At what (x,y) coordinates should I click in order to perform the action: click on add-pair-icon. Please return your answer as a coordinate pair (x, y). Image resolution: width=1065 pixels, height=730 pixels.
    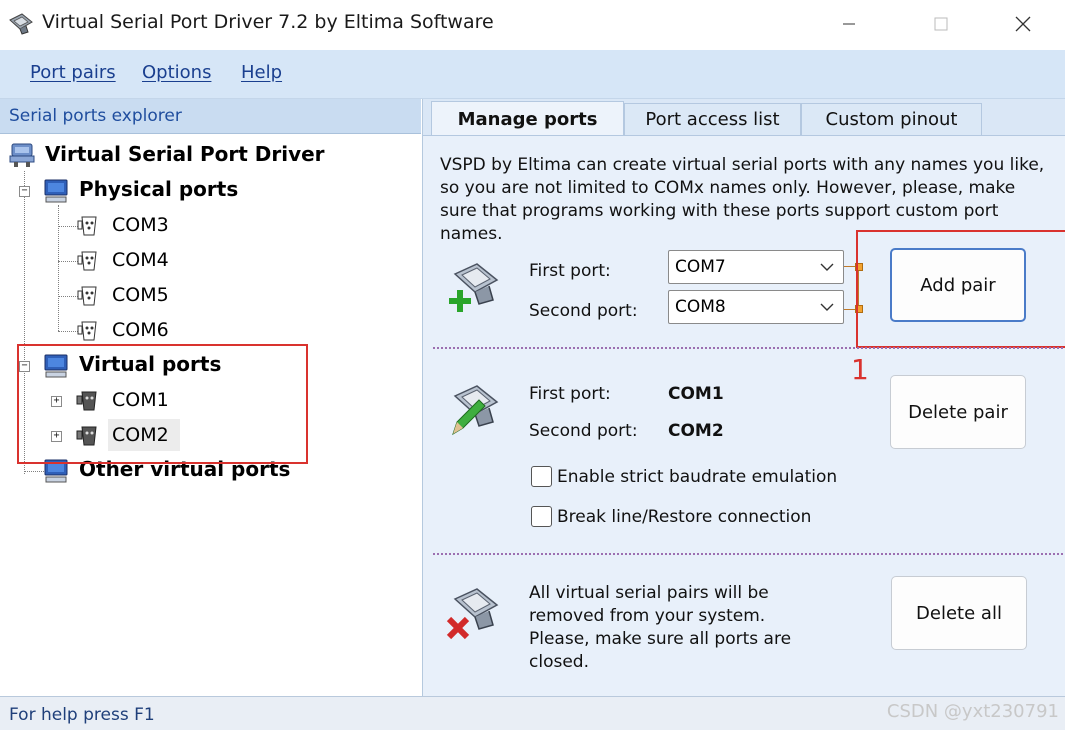
    Looking at the image, I should click on (474, 287).